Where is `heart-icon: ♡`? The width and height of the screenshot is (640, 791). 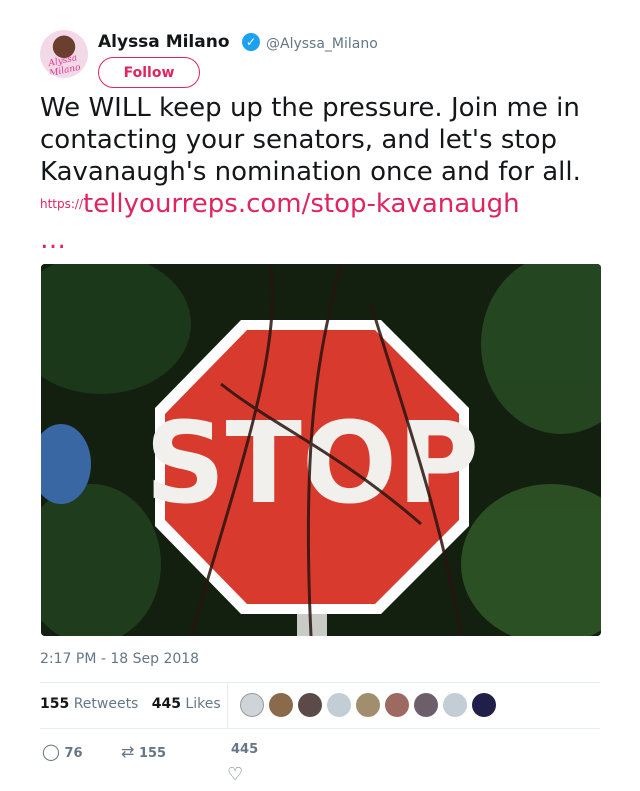 heart-icon: ♡ is located at coordinates (235, 774).